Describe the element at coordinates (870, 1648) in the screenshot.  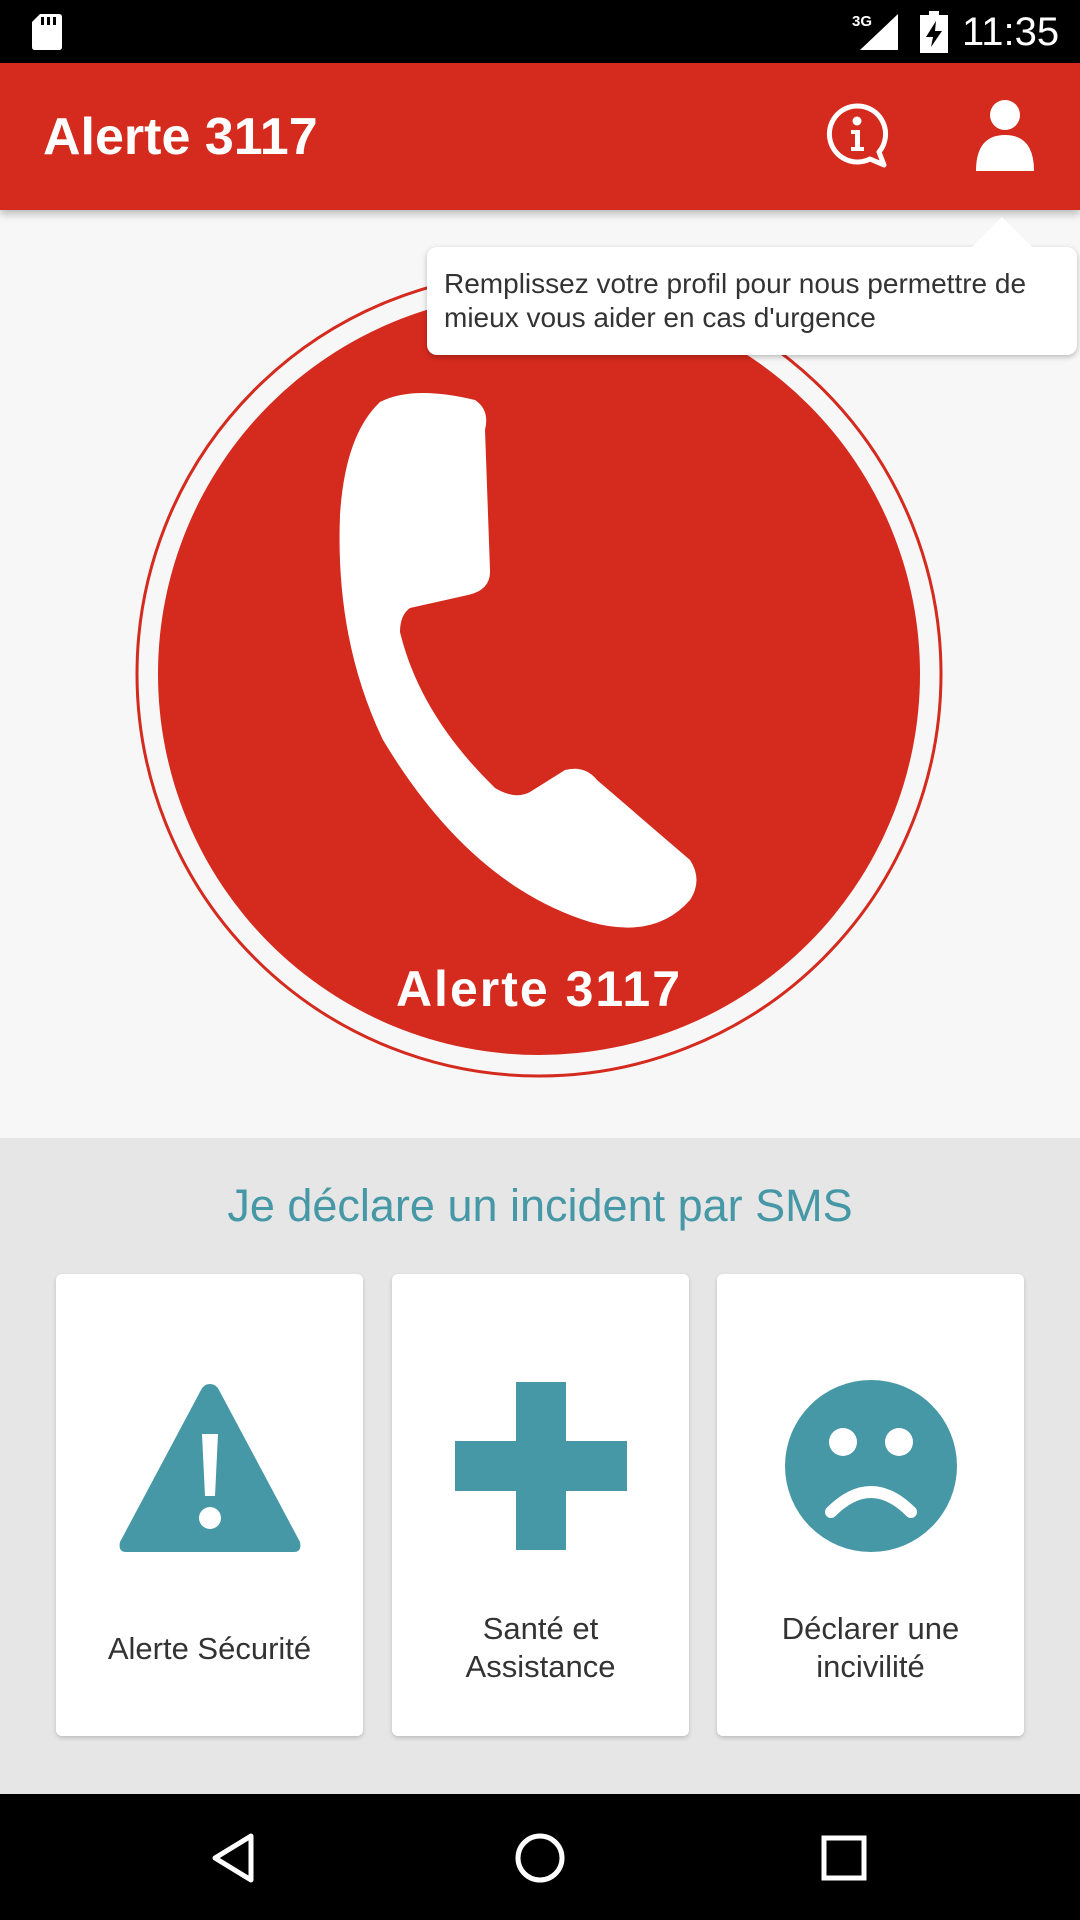
I see `card-label: Déclarer une incivilité` at that location.